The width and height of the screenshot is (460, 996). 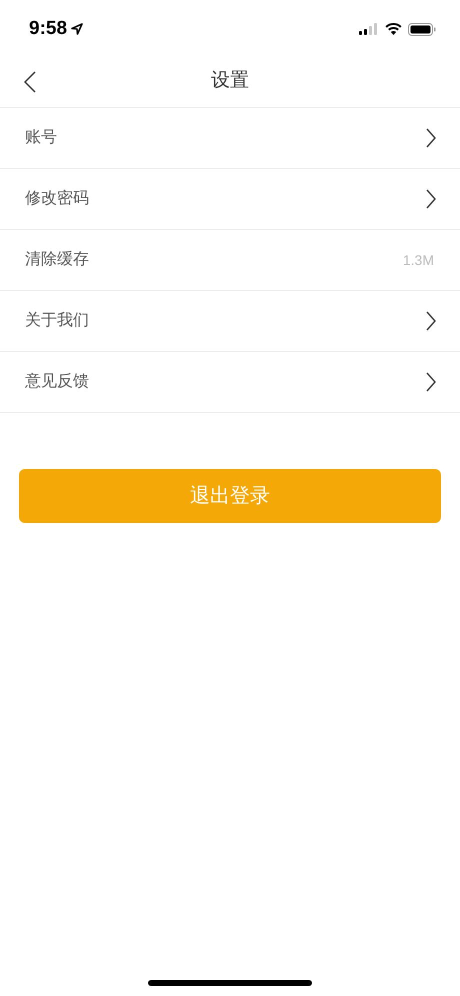 I want to click on settings-label: 账号, so click(x=41, y=138).